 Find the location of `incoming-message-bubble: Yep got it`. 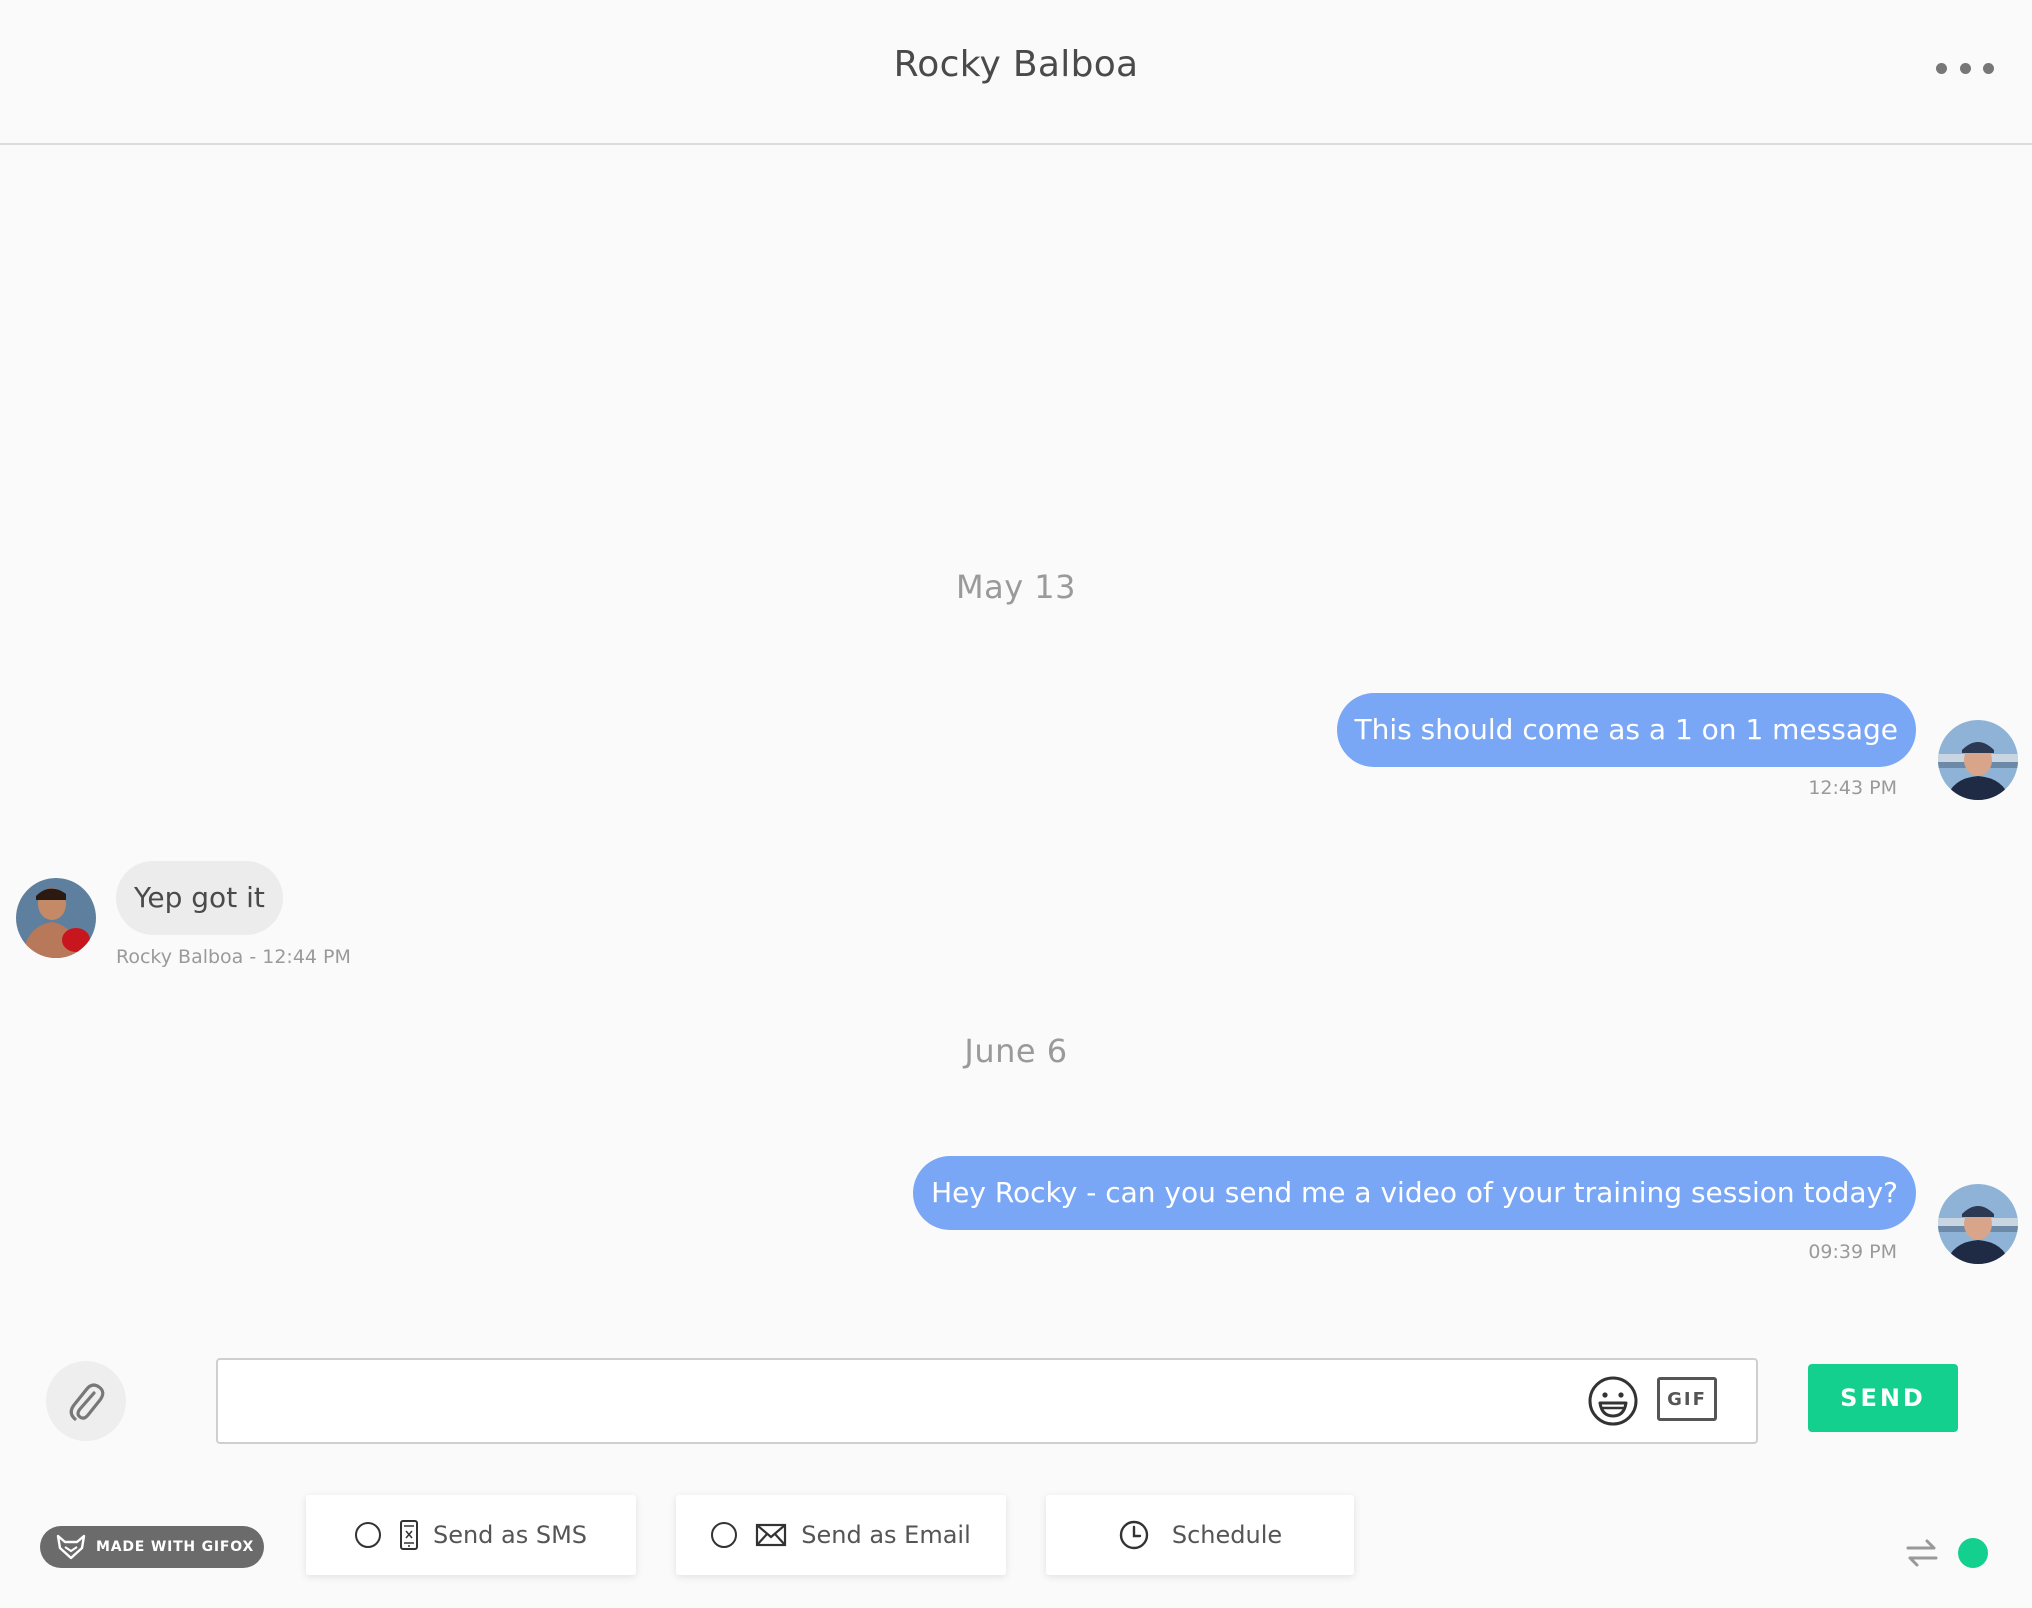

incoming-message-bubble: Yep got it is located at coordinates (199, 898).